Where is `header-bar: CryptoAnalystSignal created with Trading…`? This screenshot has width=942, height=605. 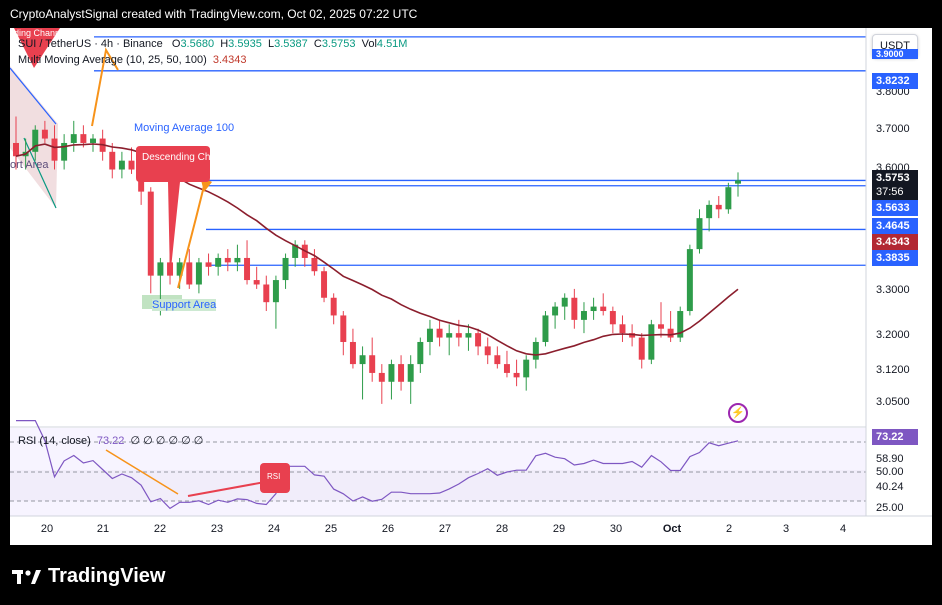 header-bar: CryptoAnalystSignal created with Trading… is located at coordinates (471, 14).